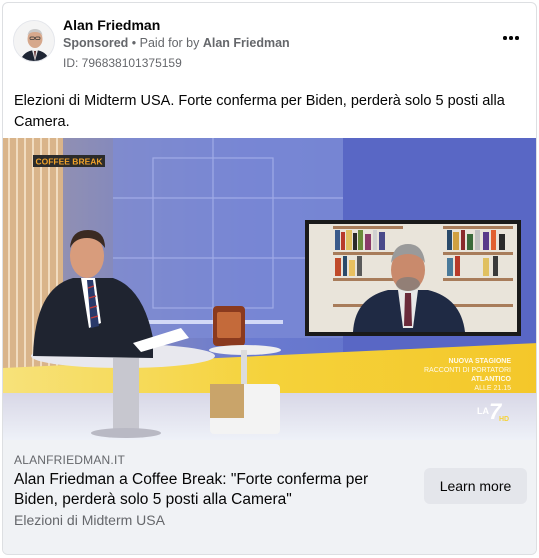  I want to click on sponsored-meta-line: Sponsored • Paid for by Alan Friedman, so click(176, 43).